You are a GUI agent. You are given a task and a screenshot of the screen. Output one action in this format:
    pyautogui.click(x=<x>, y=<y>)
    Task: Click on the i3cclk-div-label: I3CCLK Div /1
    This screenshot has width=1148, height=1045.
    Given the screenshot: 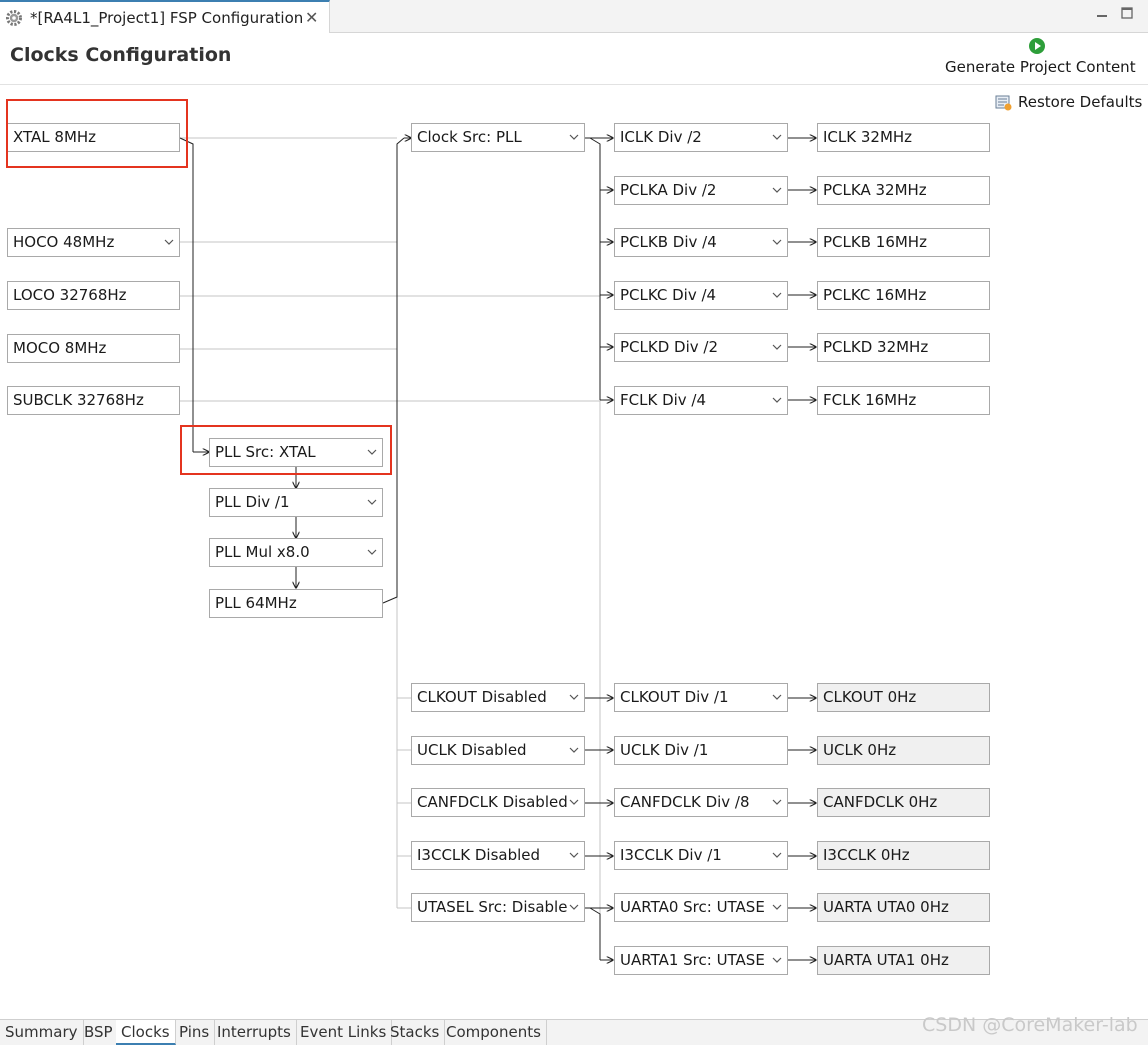 What is the action you would take?
    pyautogui.click(x=671, y=855)
    